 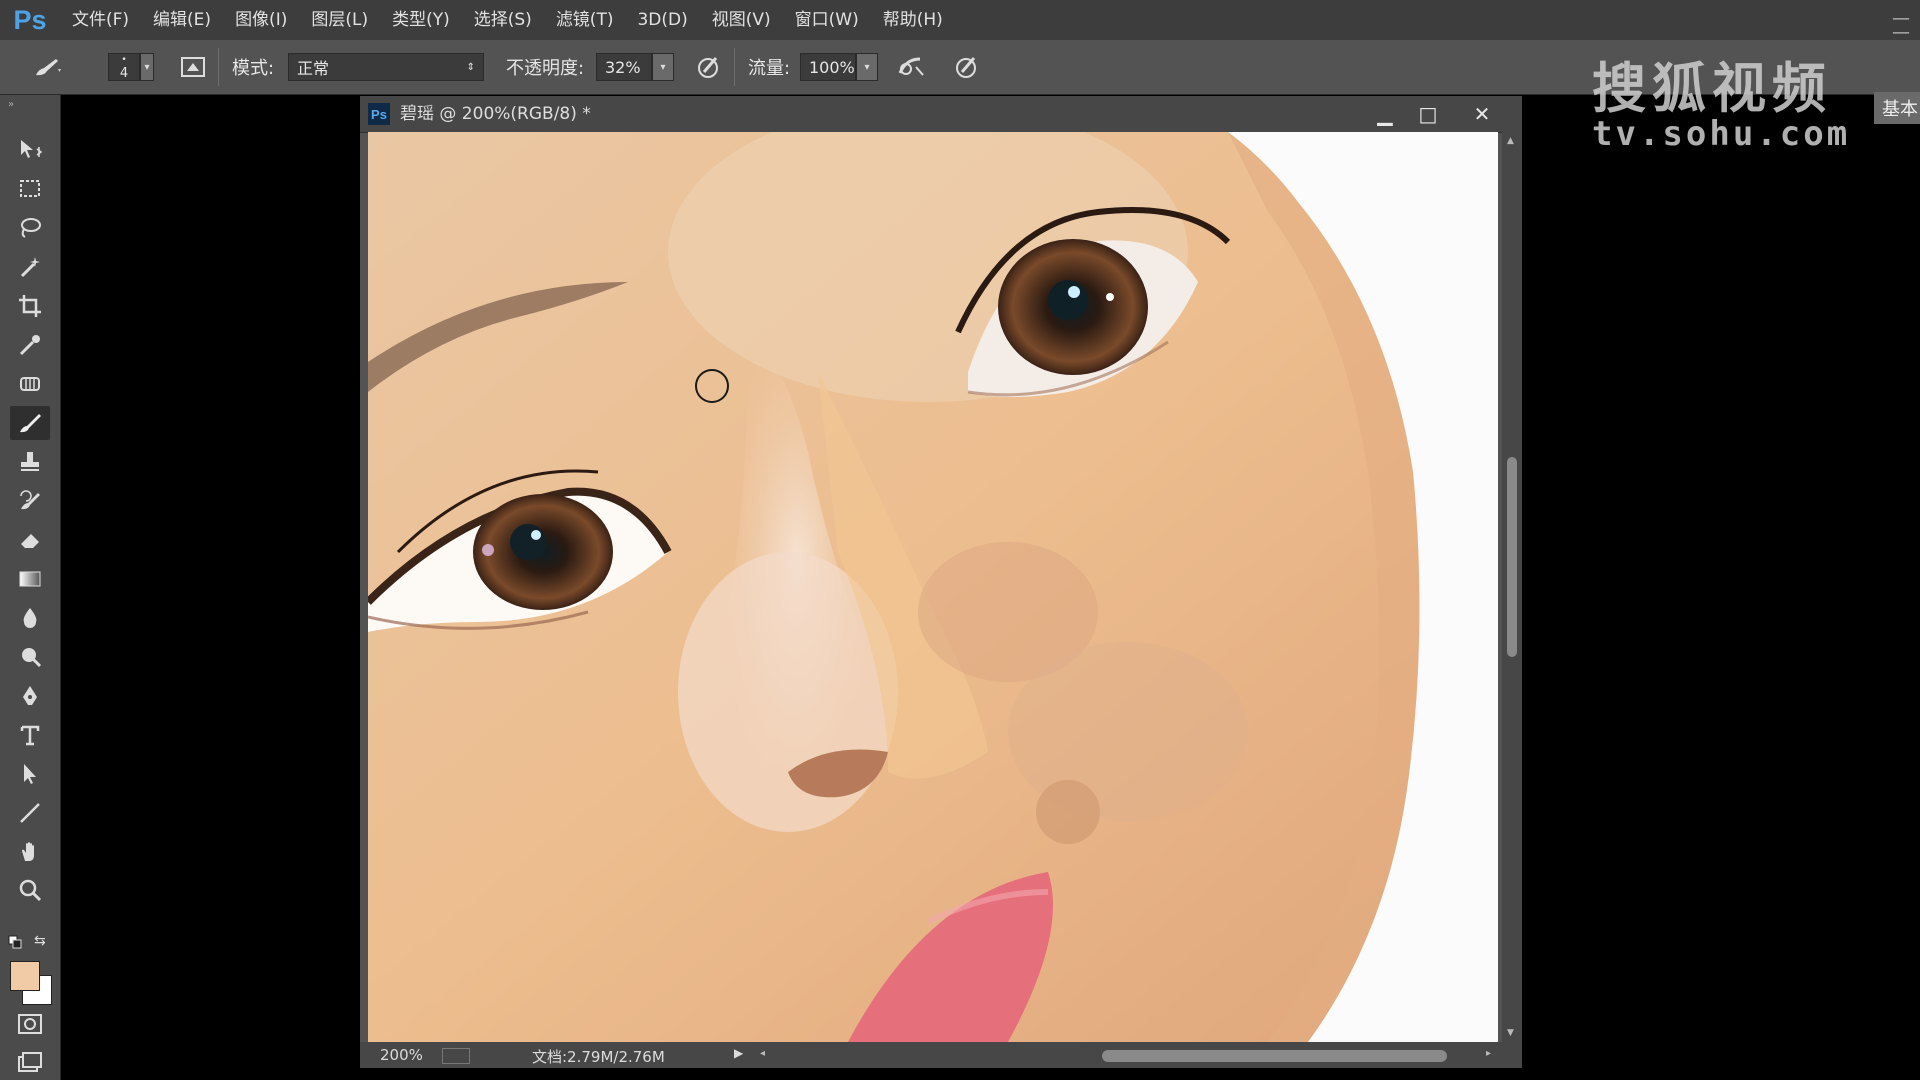 What do you see at coordinates (503, 20) in the screenshot?
I see `menu-select: 选择(S)` at bounding box center [503, 20].